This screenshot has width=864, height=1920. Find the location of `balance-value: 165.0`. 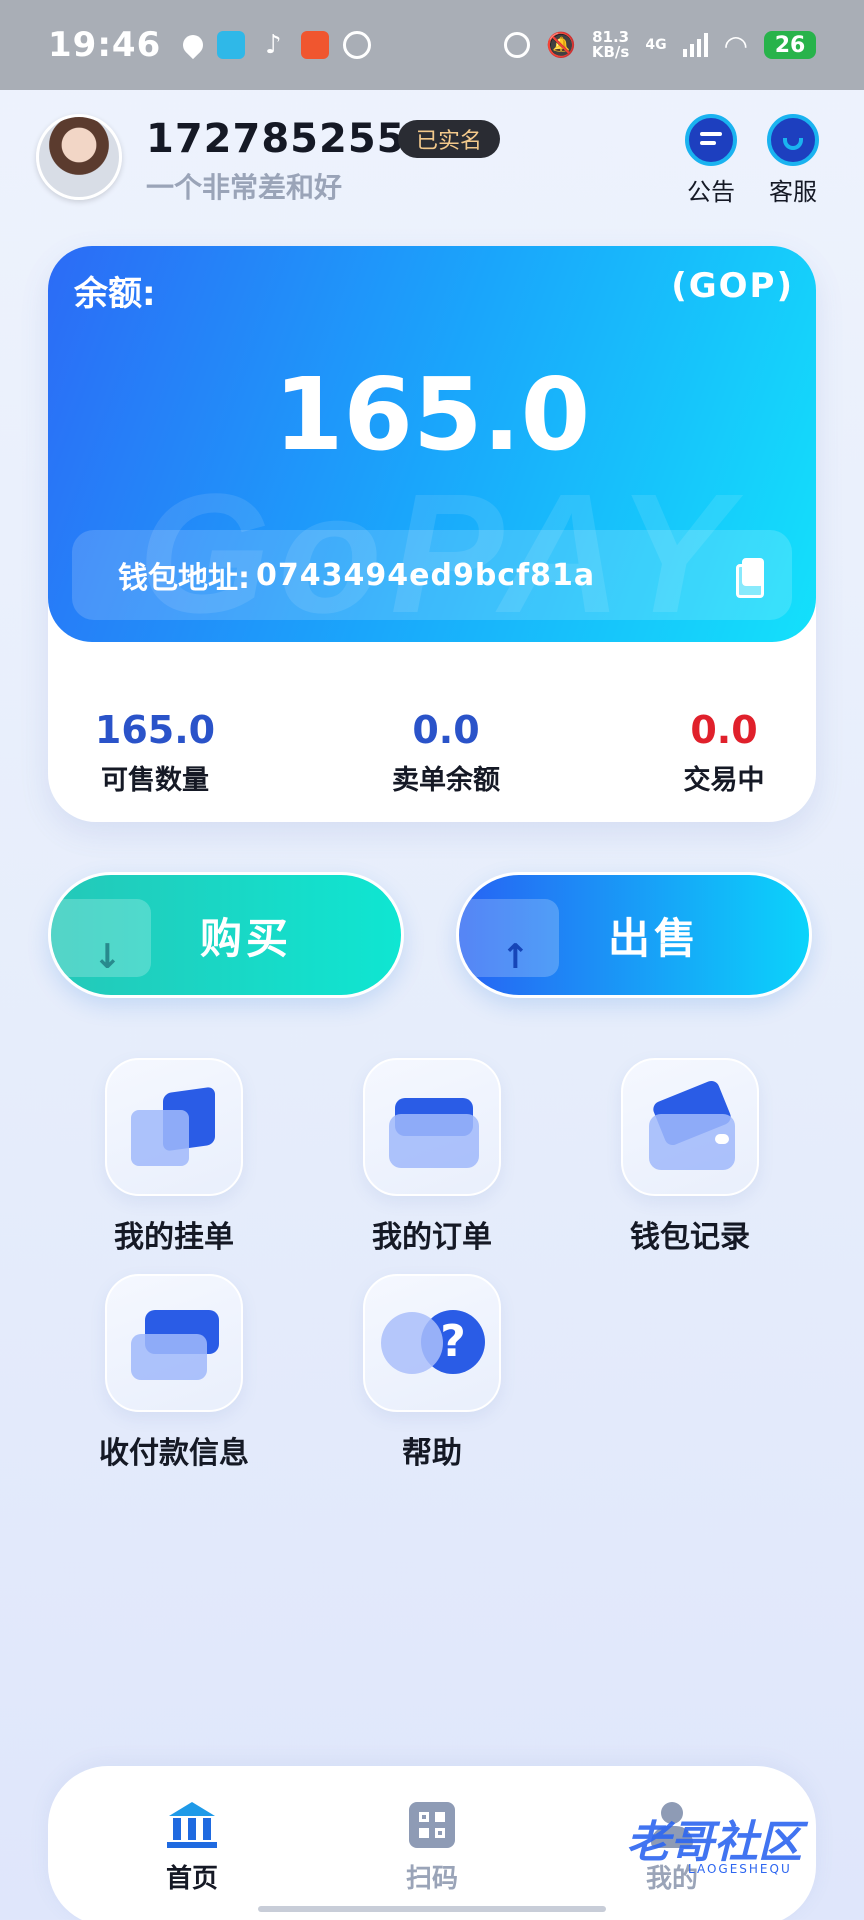

balance-value: 165.0 is located at coordinates (432, 414).